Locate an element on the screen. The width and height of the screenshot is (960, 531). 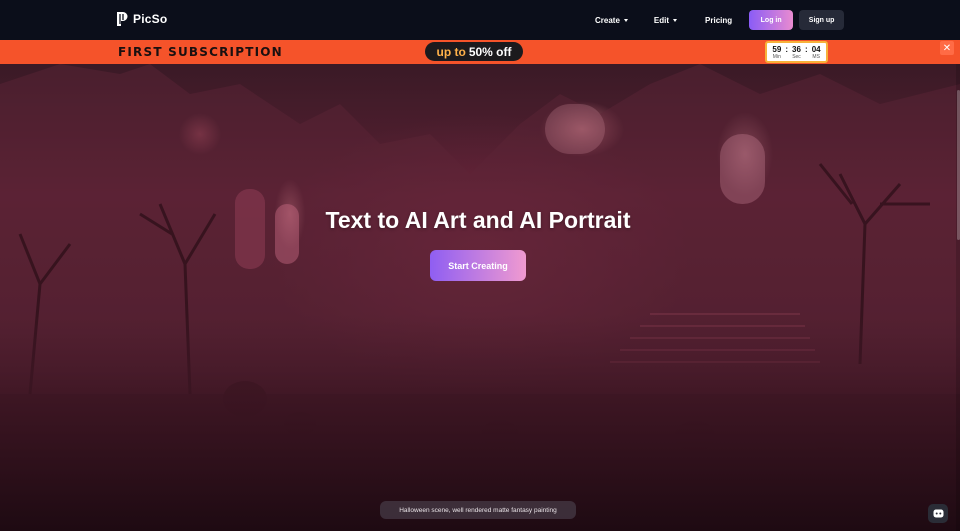
brand-logo: PicSo is located at coordinates (141, 19).